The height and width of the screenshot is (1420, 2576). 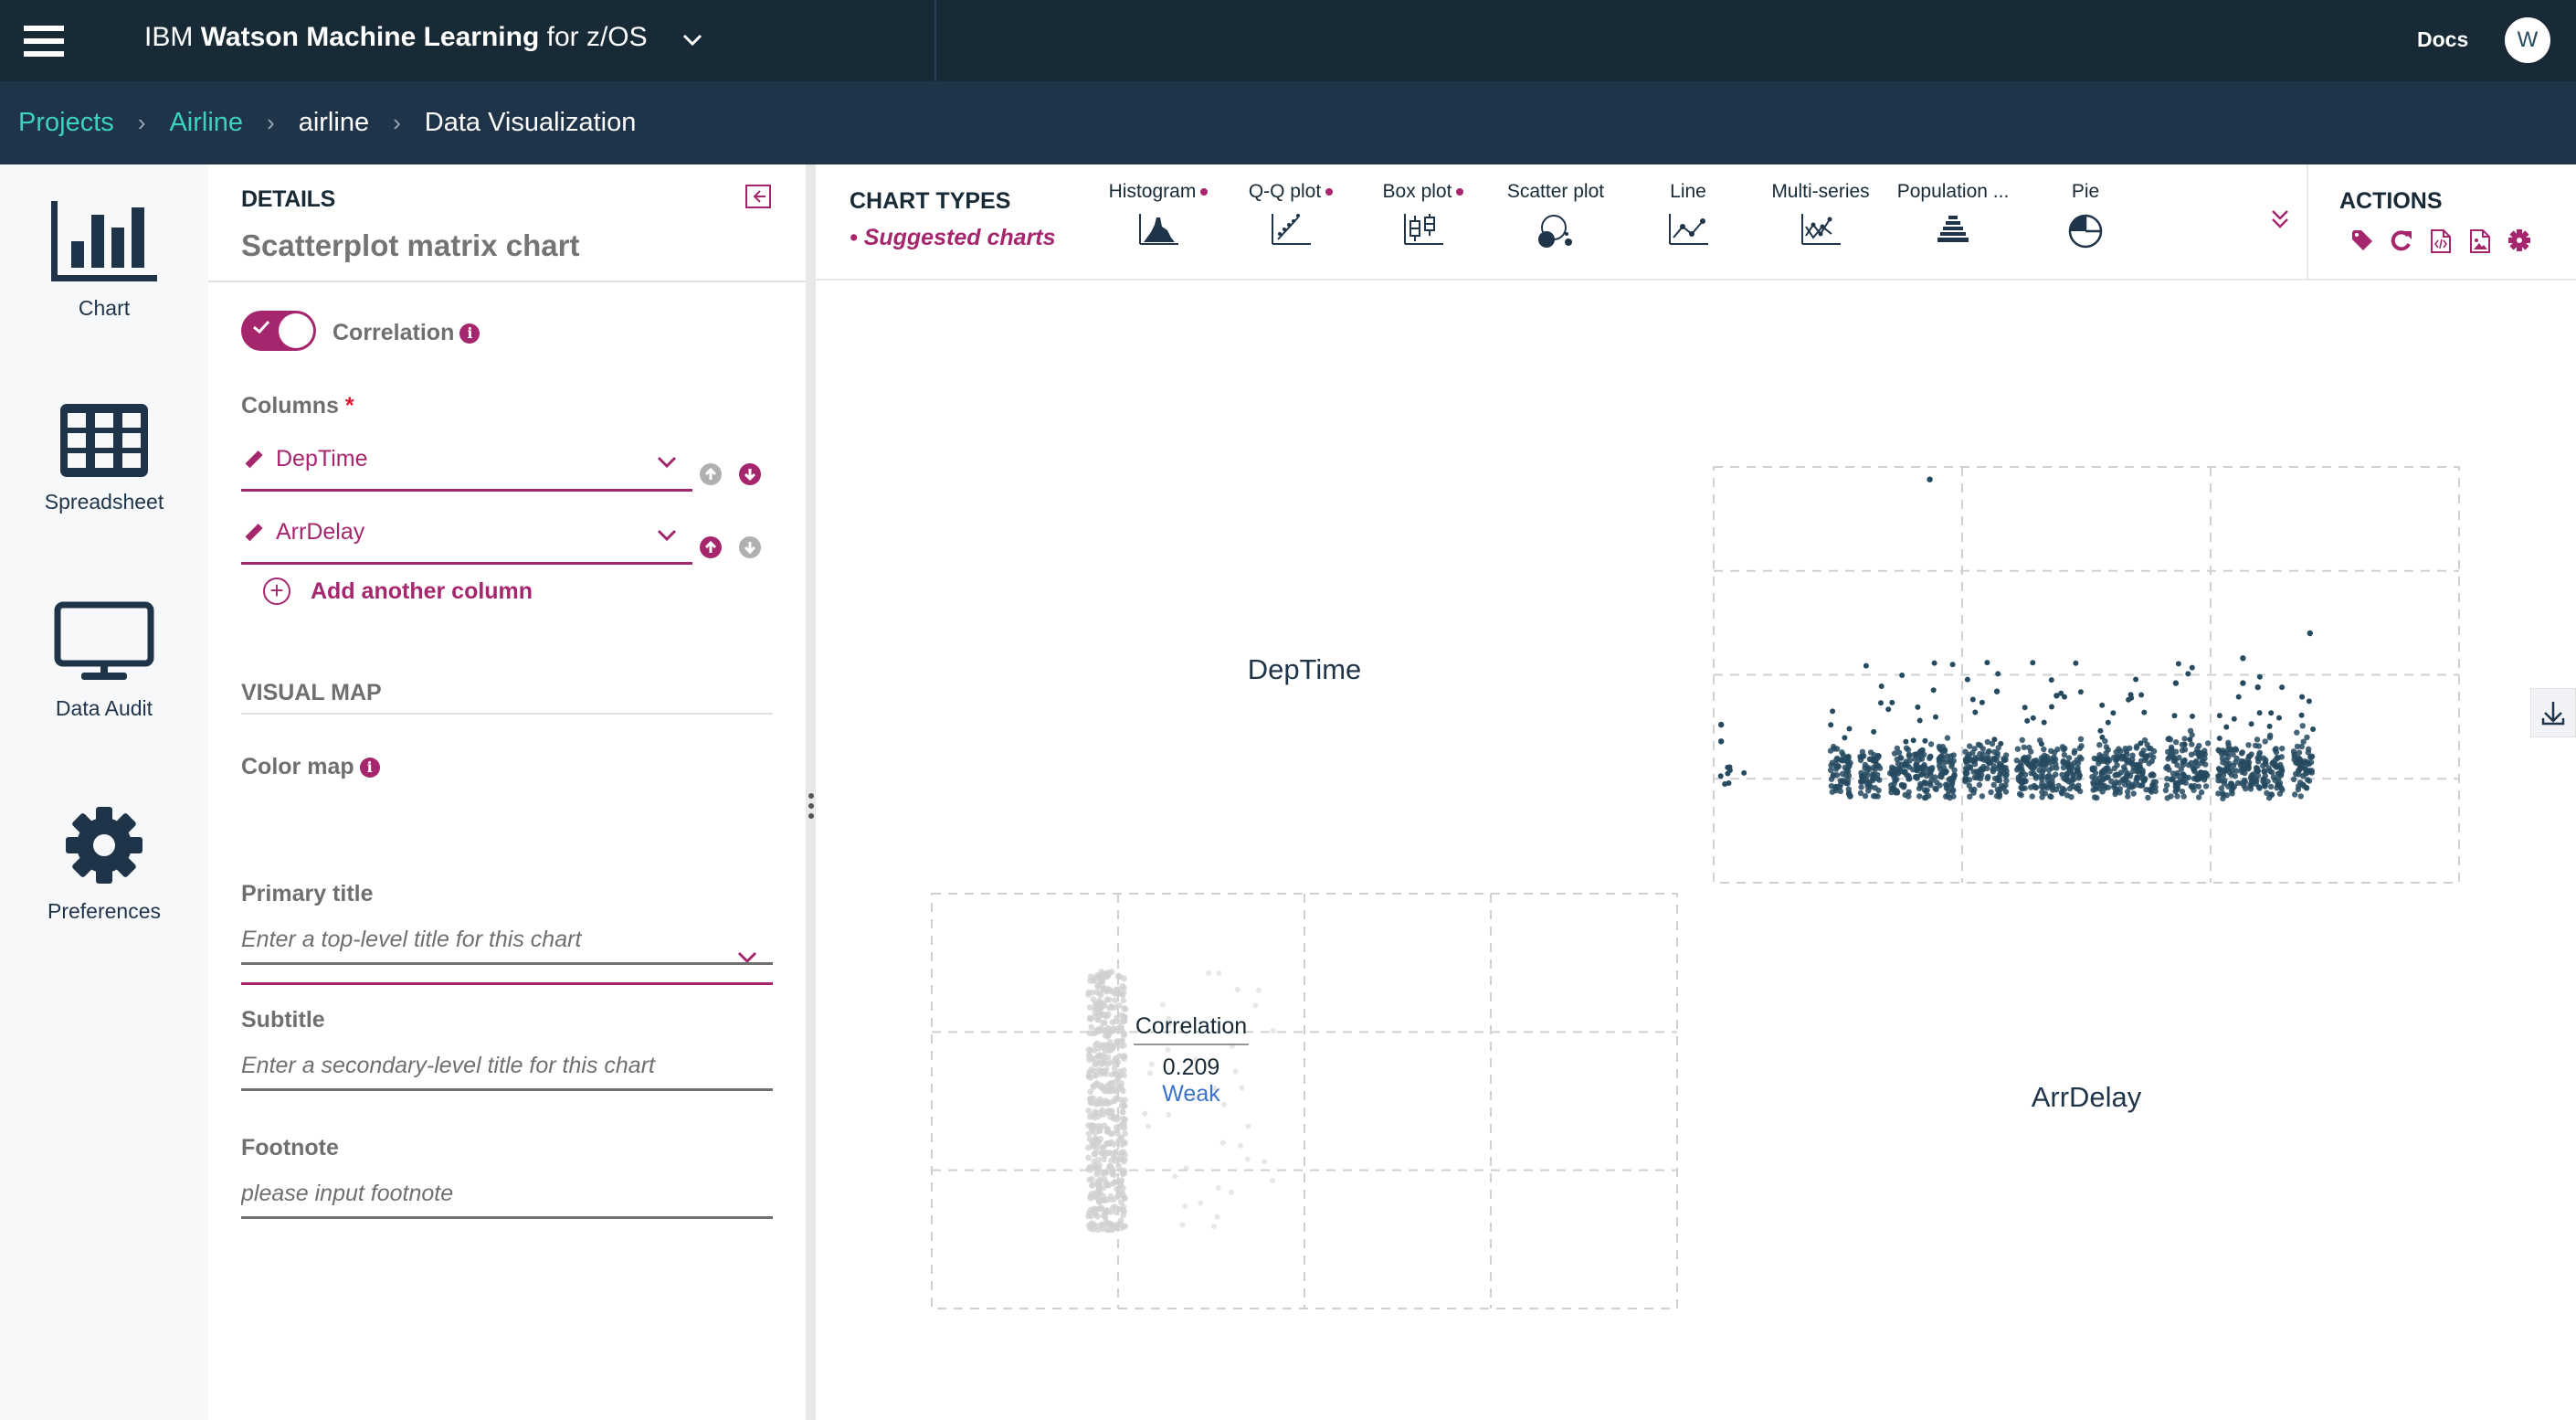 I want to click on chart-type-scatter-plot: Scatter plot, so click(x=1556, y=215).